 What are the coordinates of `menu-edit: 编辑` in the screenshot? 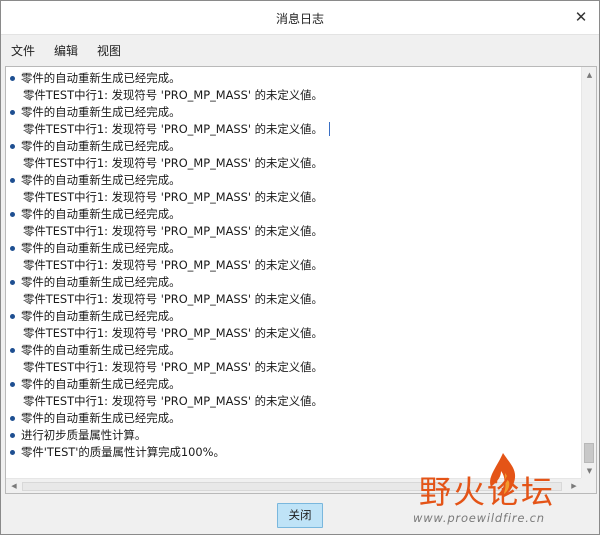 It's located at (66, 50).